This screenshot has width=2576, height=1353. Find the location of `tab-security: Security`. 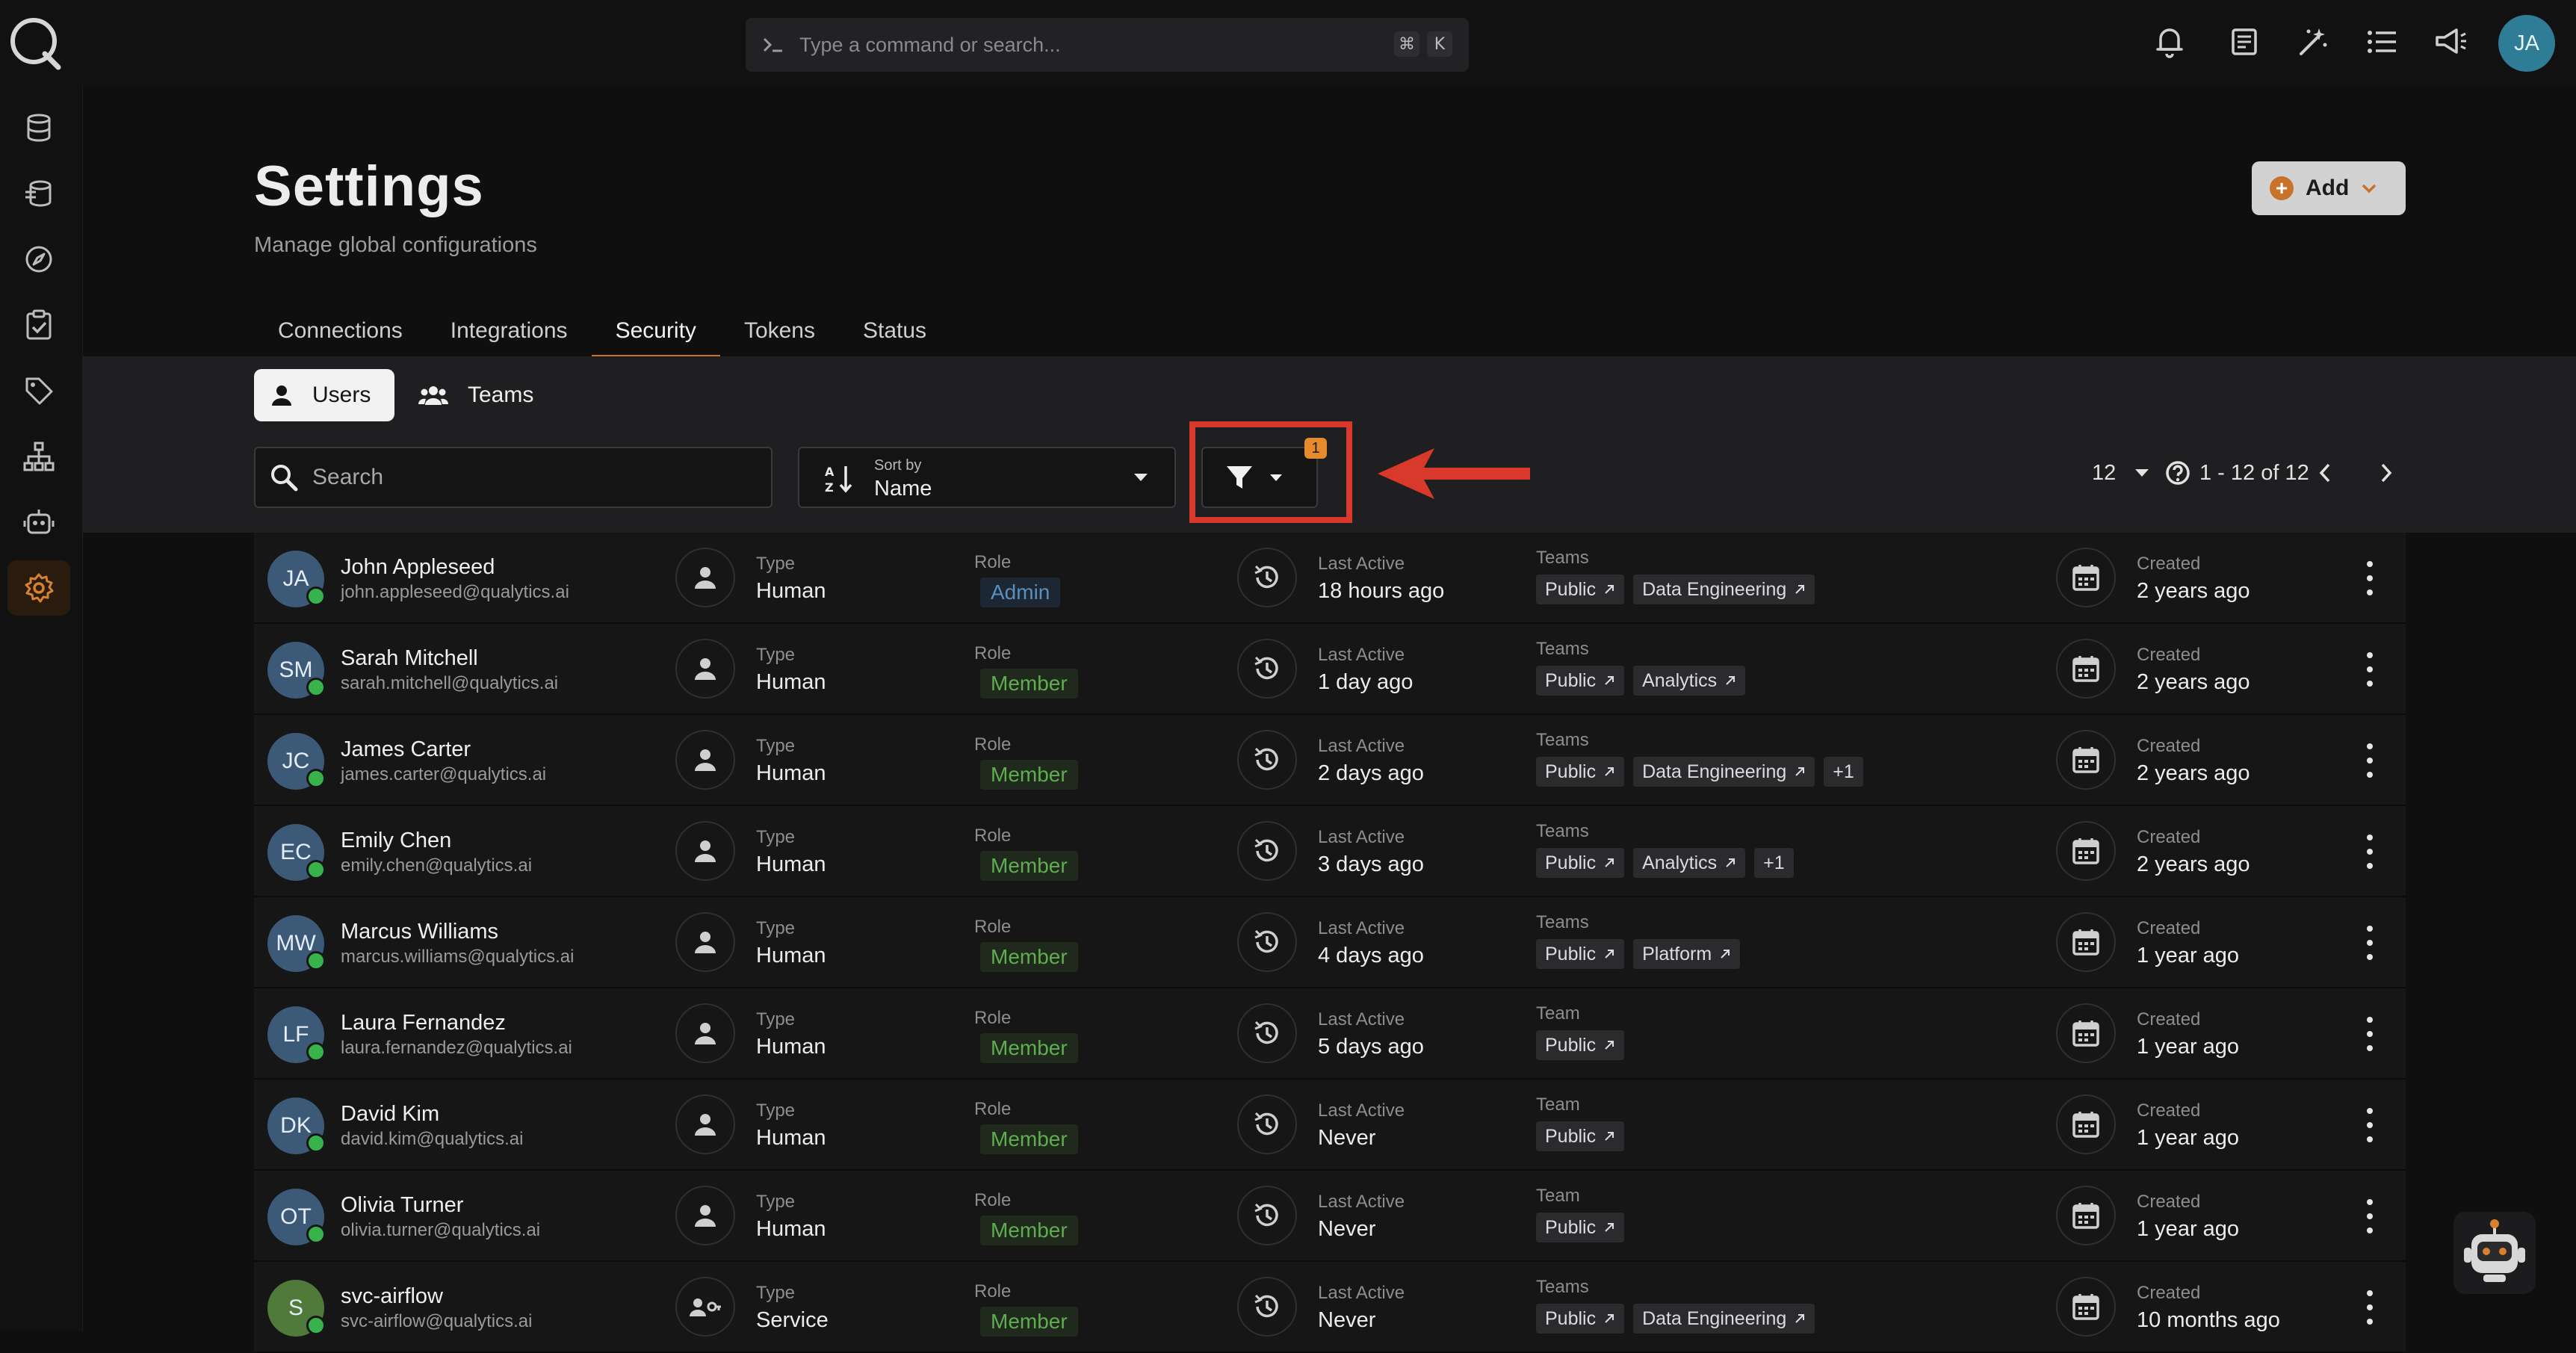

tab-security: Security is located at coordinates (656, 332).